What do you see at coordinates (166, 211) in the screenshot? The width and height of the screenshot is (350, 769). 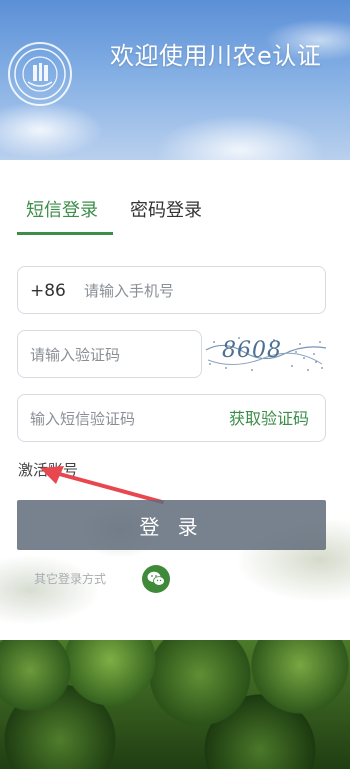 I see `tab-password-login: 密码登录` at bounding box center [166, 211].